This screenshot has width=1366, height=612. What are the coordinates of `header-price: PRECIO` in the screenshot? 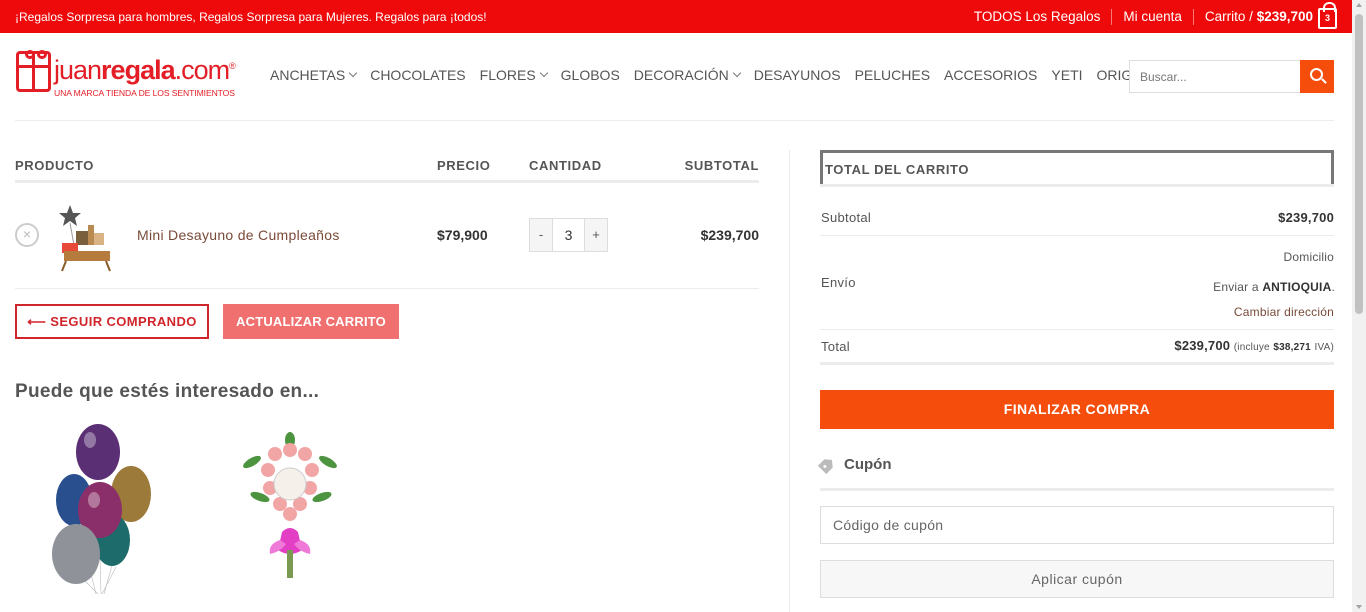 It's located at (464, 165).